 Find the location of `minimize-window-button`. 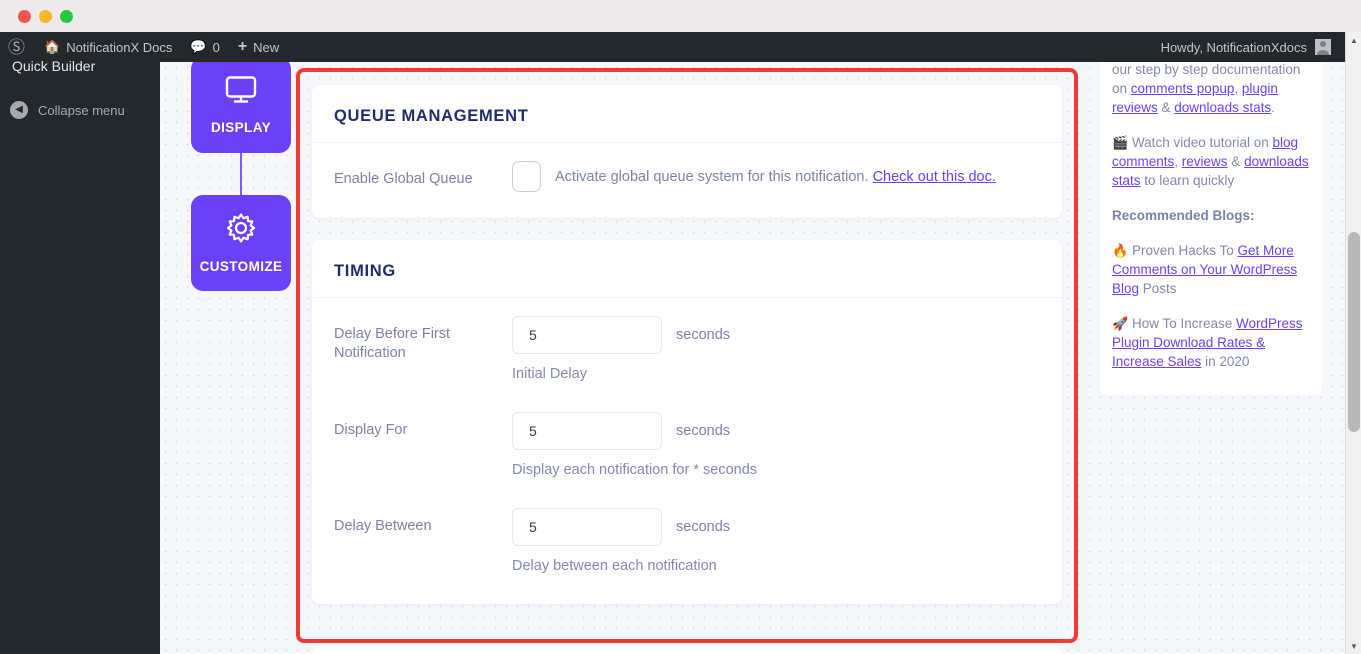

minimize-window-button is located at coordinates (45, 16).